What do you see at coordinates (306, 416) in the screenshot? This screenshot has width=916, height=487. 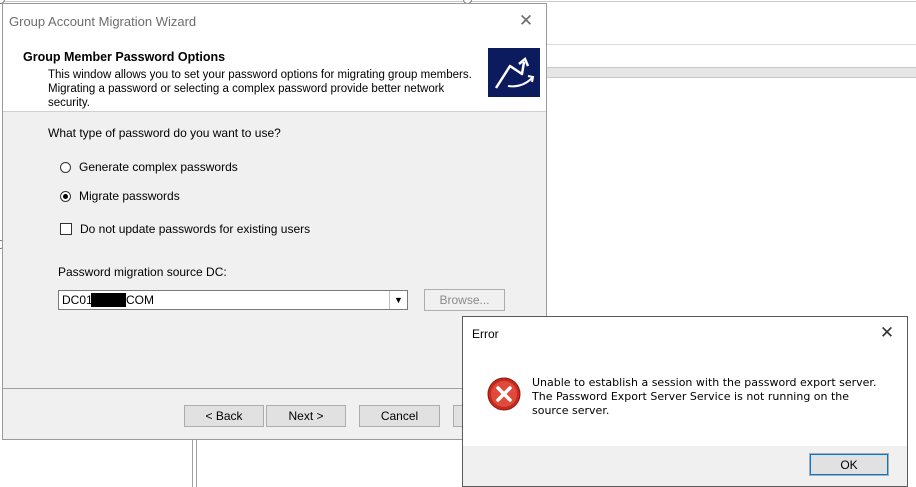 I see `next-button: Next >` at bounding box center [306, 416].